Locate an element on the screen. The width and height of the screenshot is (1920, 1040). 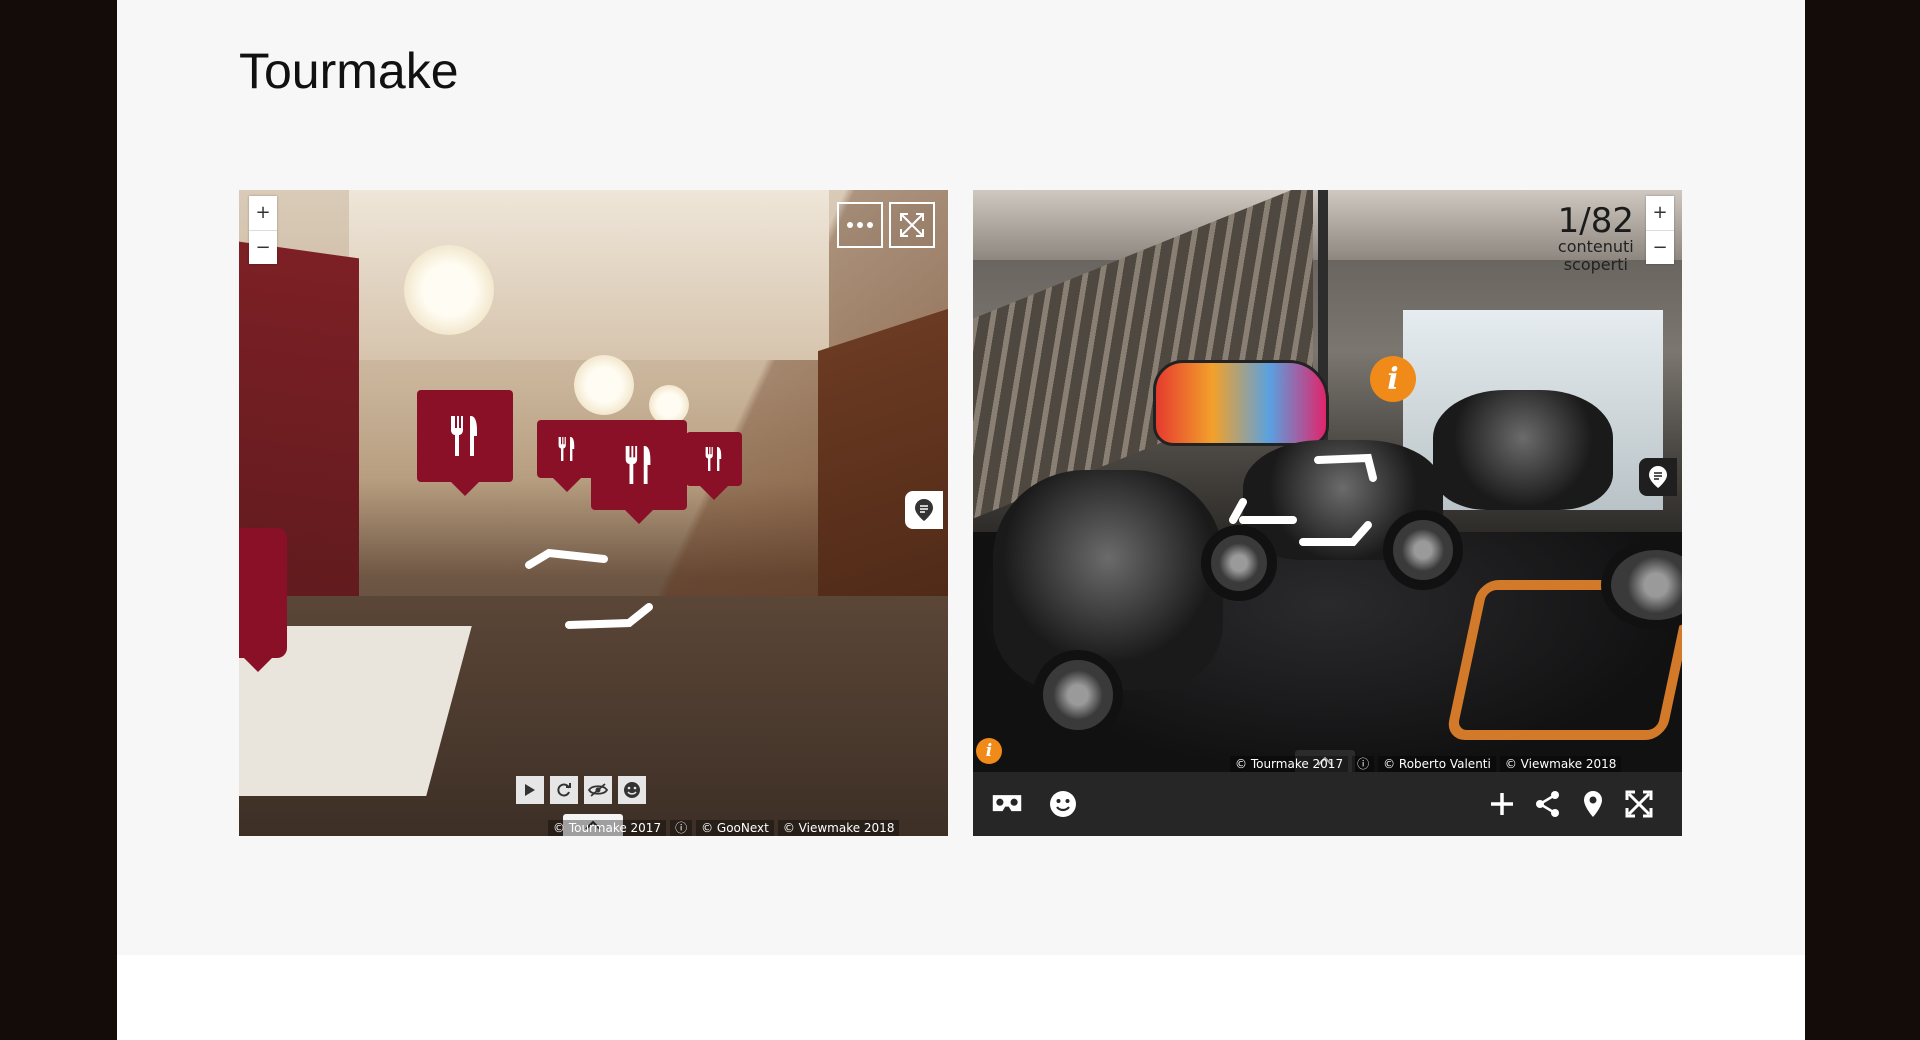
rotate-button is located at coordinates (564, 790).